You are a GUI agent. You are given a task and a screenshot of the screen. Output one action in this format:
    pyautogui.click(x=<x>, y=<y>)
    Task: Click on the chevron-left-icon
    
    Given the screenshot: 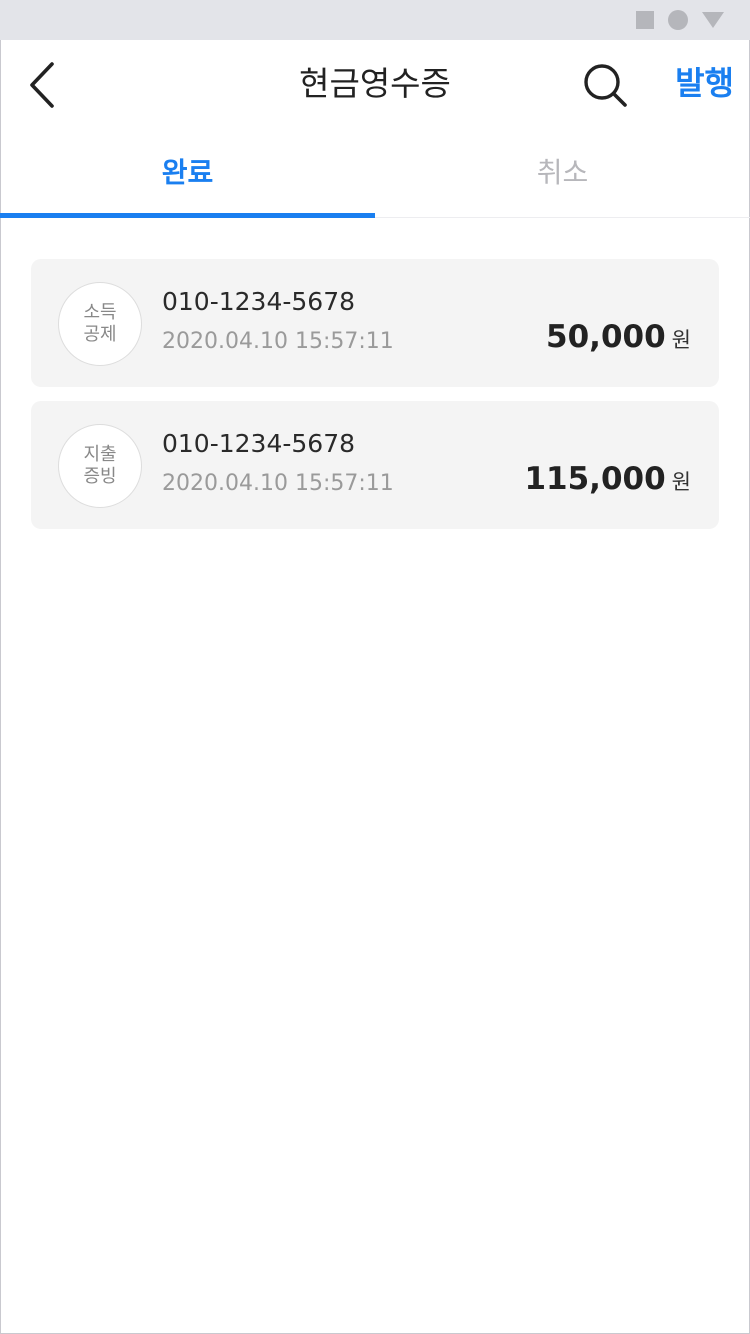 What is the action you would take?
    pyautogui.click(x=42, y=85)
    